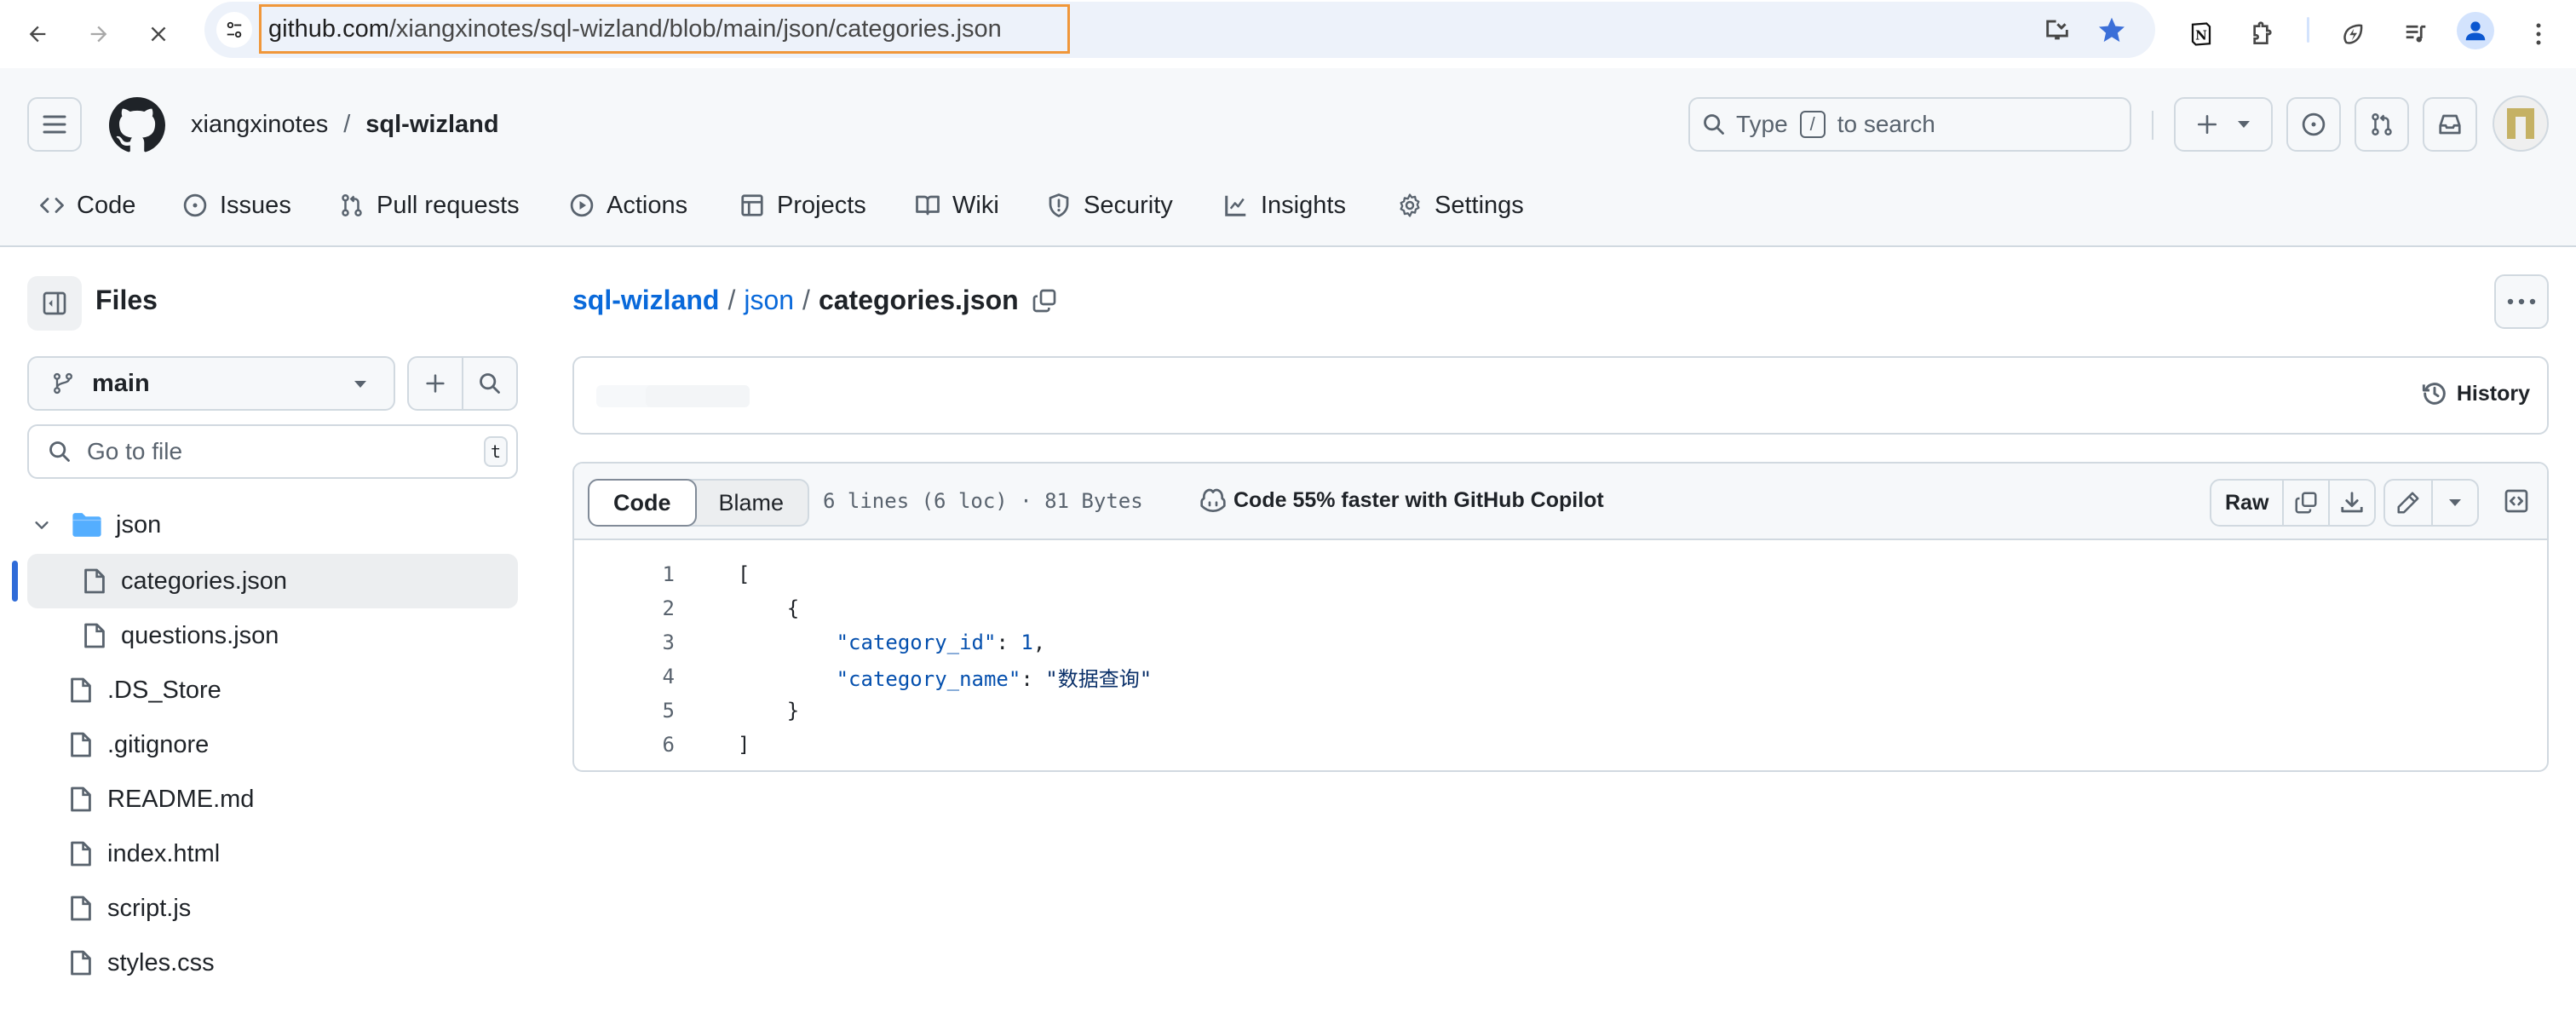 The height and width of the screenshot is (1031, 2576). I want to click on github-logo, so click(137, 125).